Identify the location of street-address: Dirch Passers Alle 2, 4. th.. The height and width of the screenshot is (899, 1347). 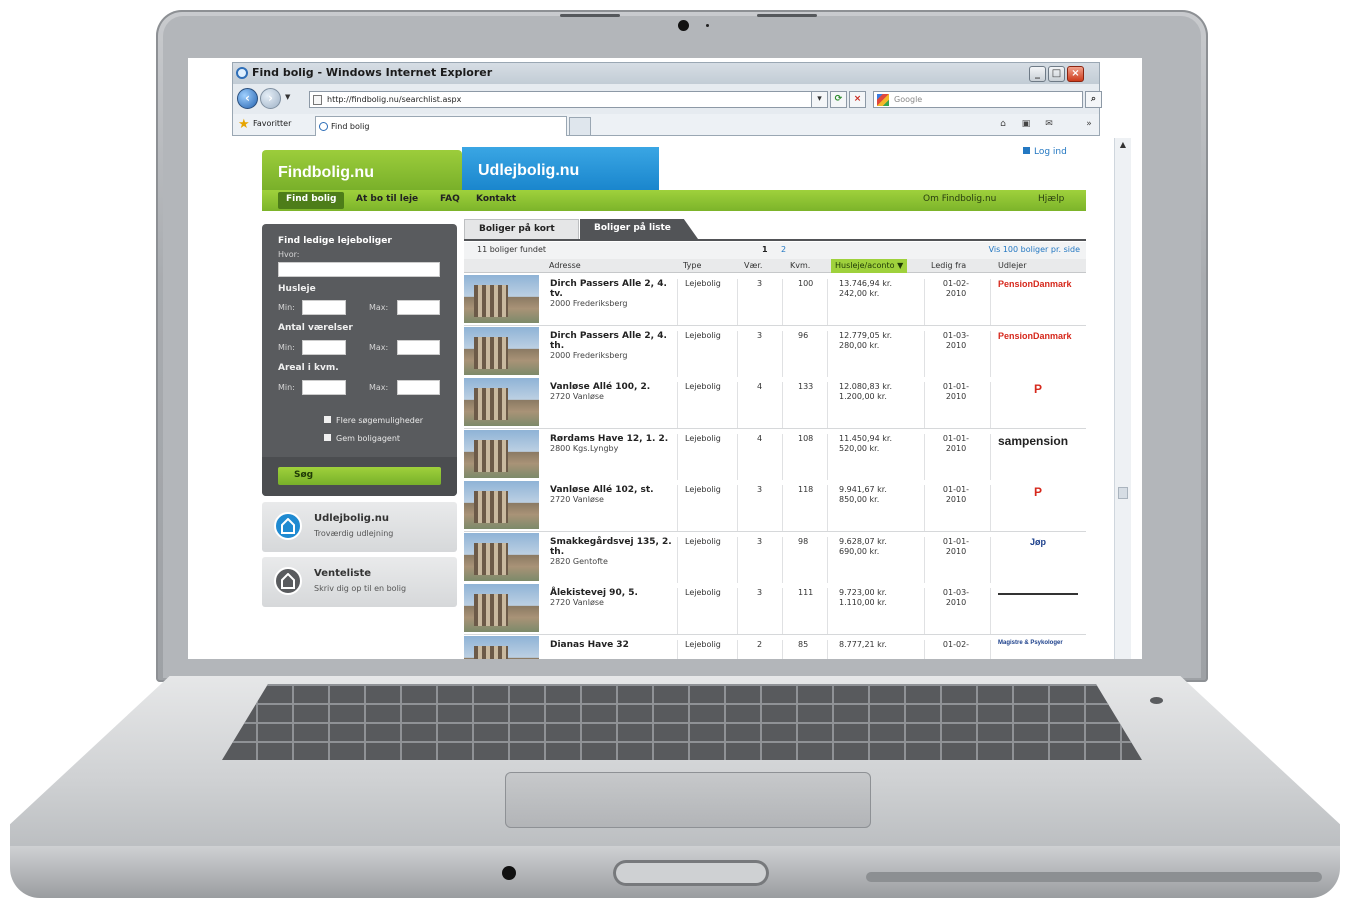
(614, 341).